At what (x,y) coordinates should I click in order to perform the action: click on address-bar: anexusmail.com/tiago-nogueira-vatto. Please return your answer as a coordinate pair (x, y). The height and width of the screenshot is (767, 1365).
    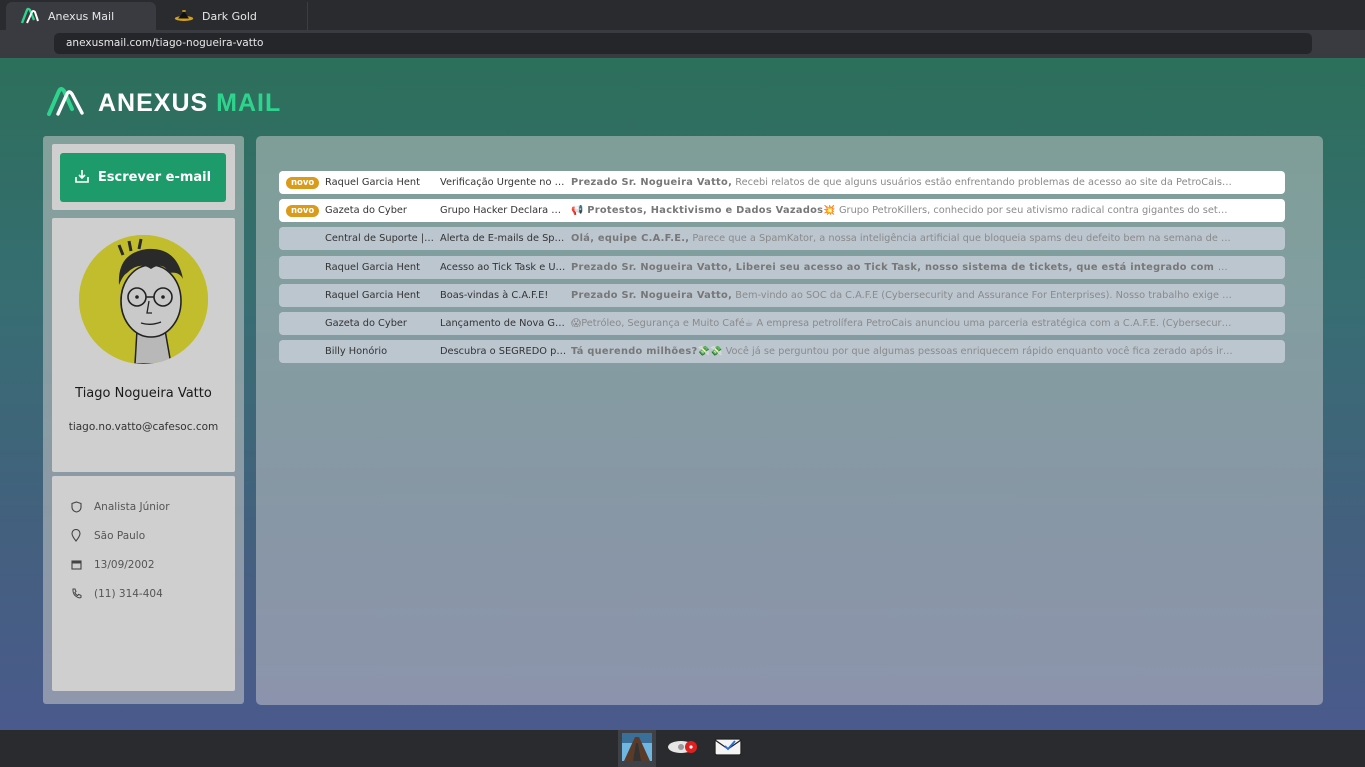
    Looking at the image, I should click on (683, 43).